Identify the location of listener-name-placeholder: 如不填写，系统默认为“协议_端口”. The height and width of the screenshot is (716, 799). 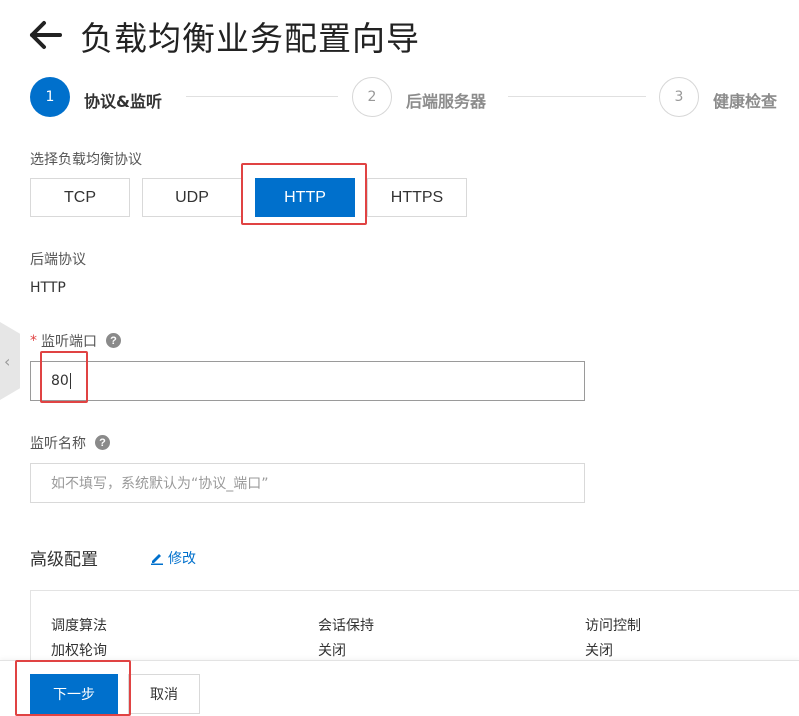
(160, 484).